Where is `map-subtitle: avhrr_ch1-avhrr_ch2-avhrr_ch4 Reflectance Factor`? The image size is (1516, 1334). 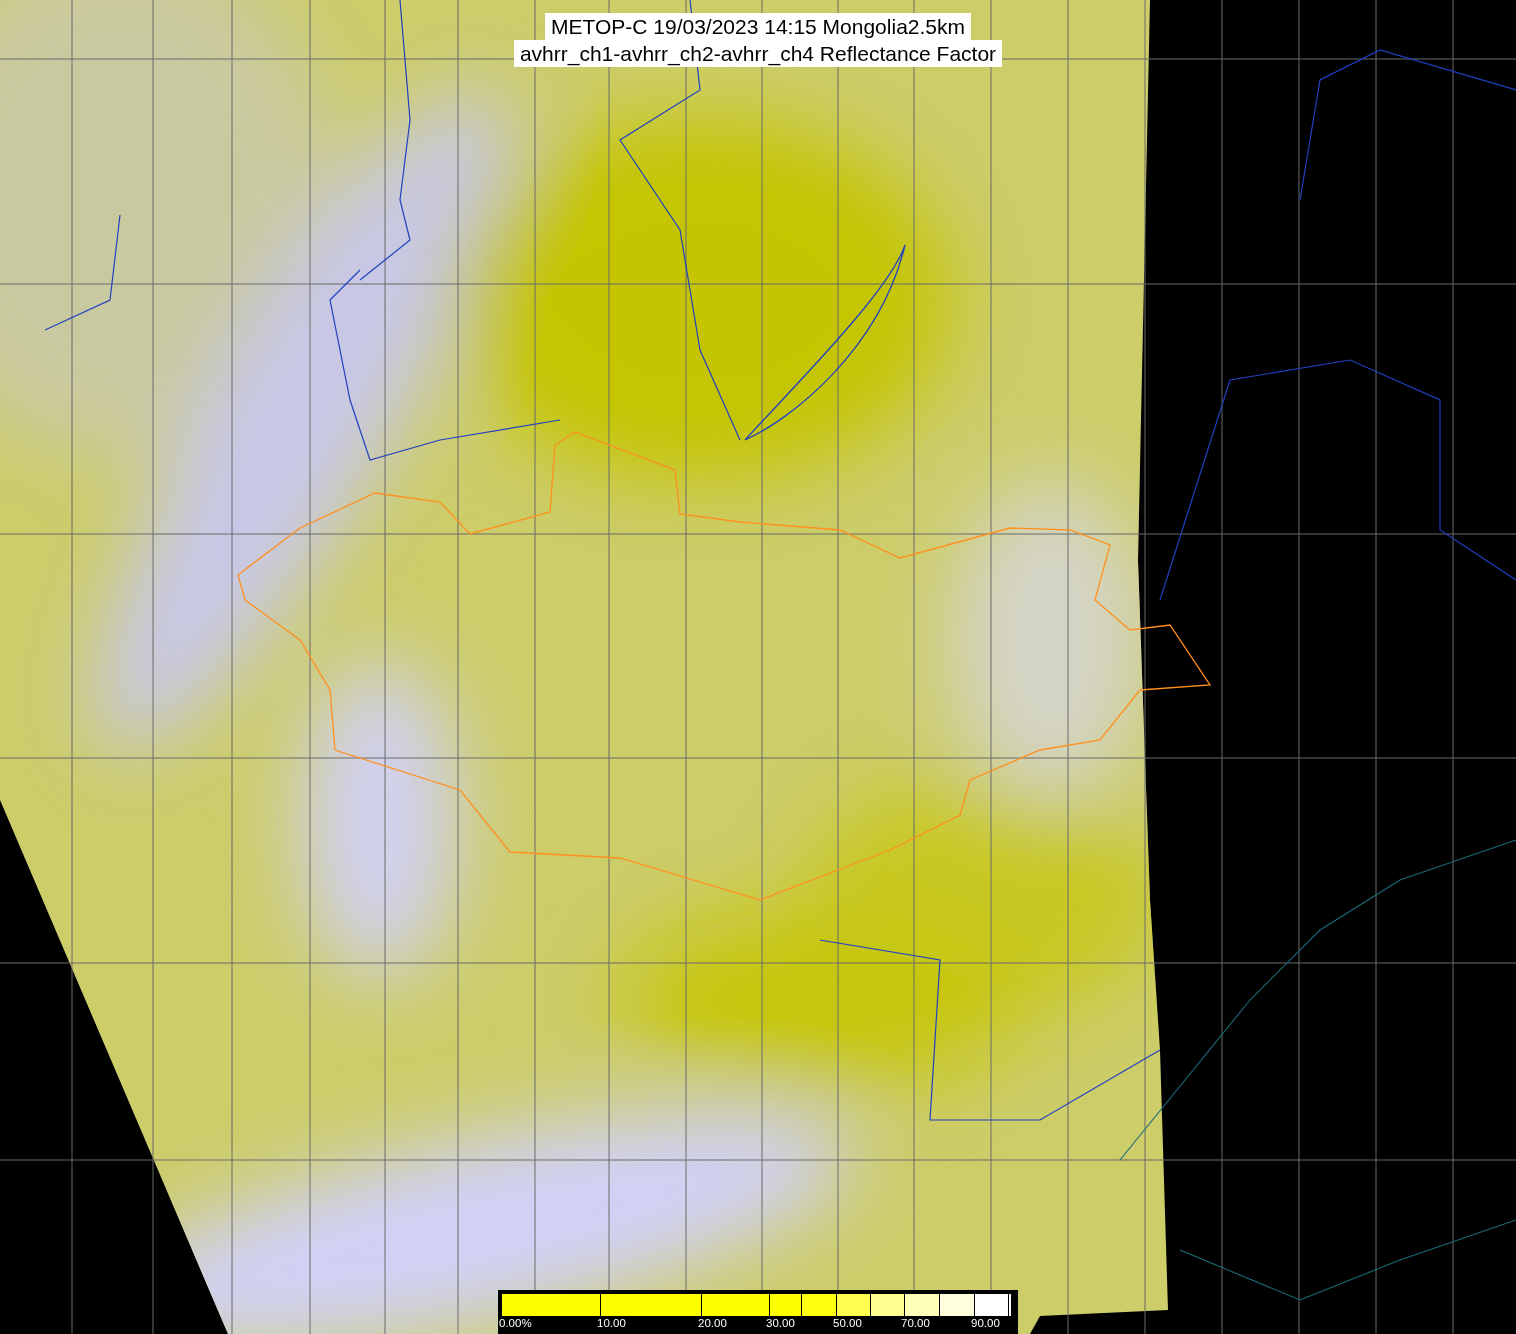 map-subtitle: avhrr_ch1-avhrr_ch2-avhrr_ch4 Reflectance Factor is located at coordinates (758, 53).